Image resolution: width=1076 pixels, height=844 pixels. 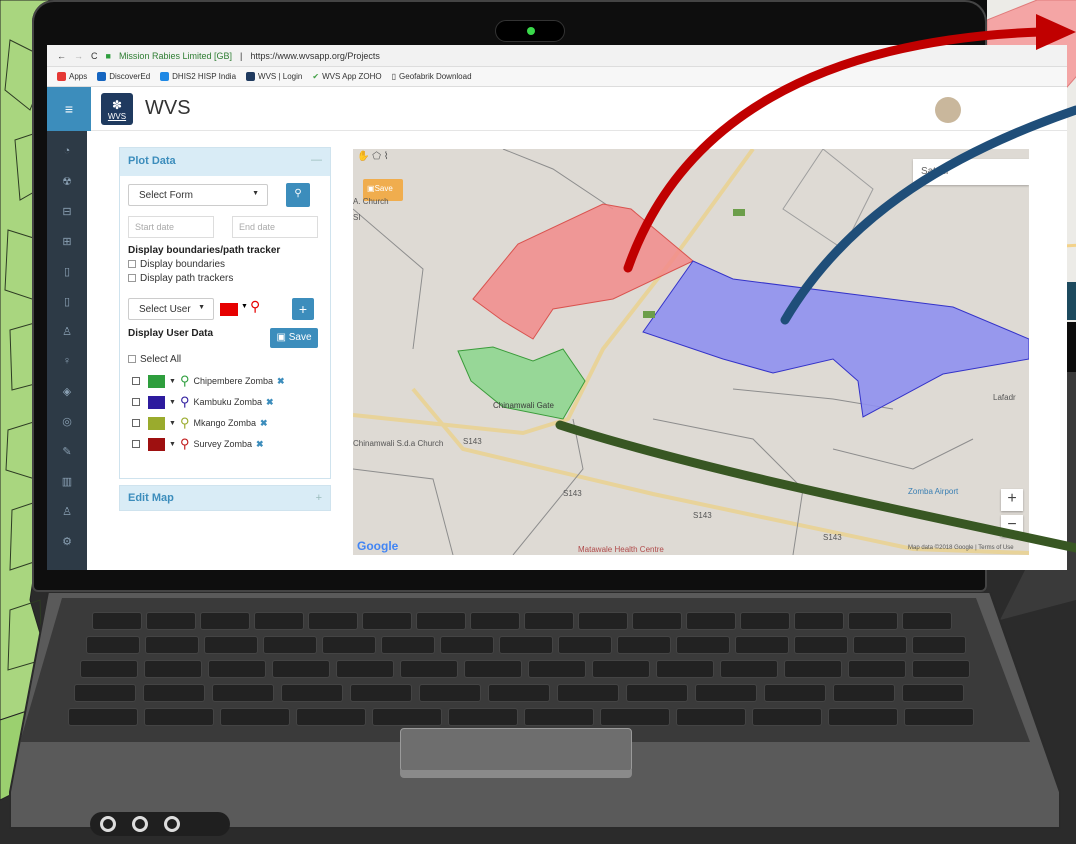 I want to click on green-arrow, so click(x=815, y=486).